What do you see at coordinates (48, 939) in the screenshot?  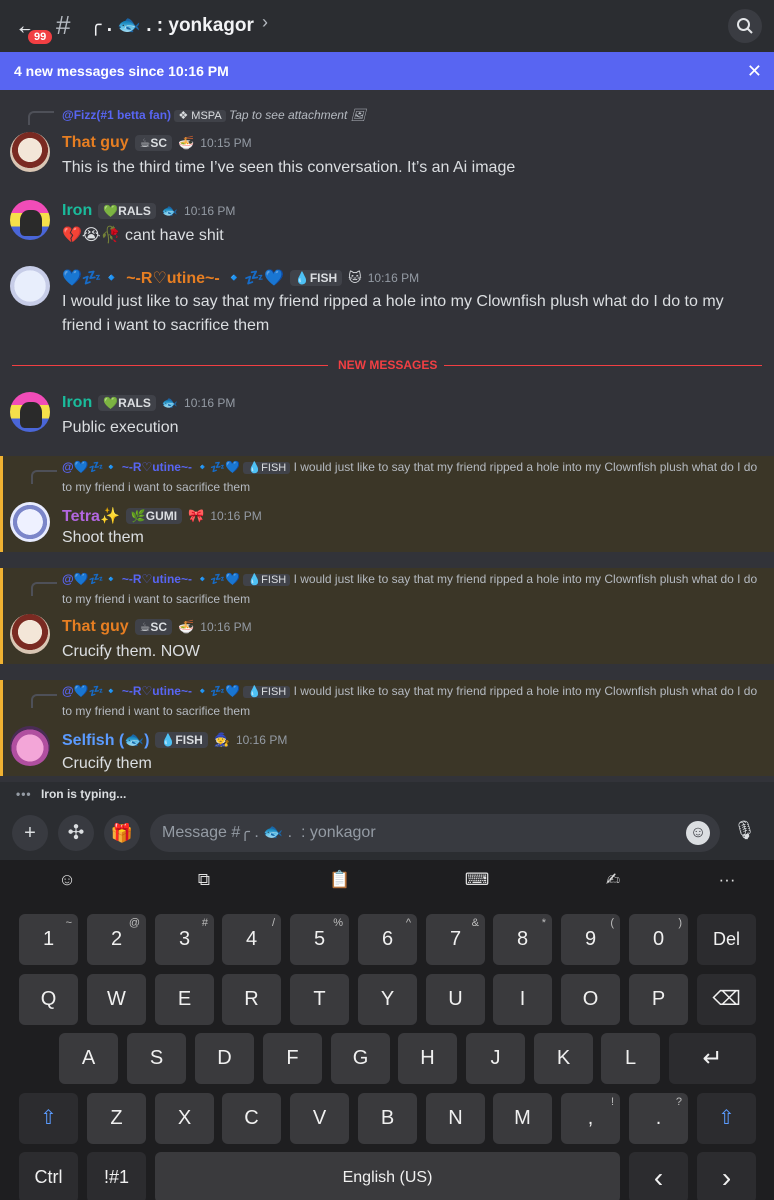 I see `key-1: 1 ~` at bounding box center [48, 939].